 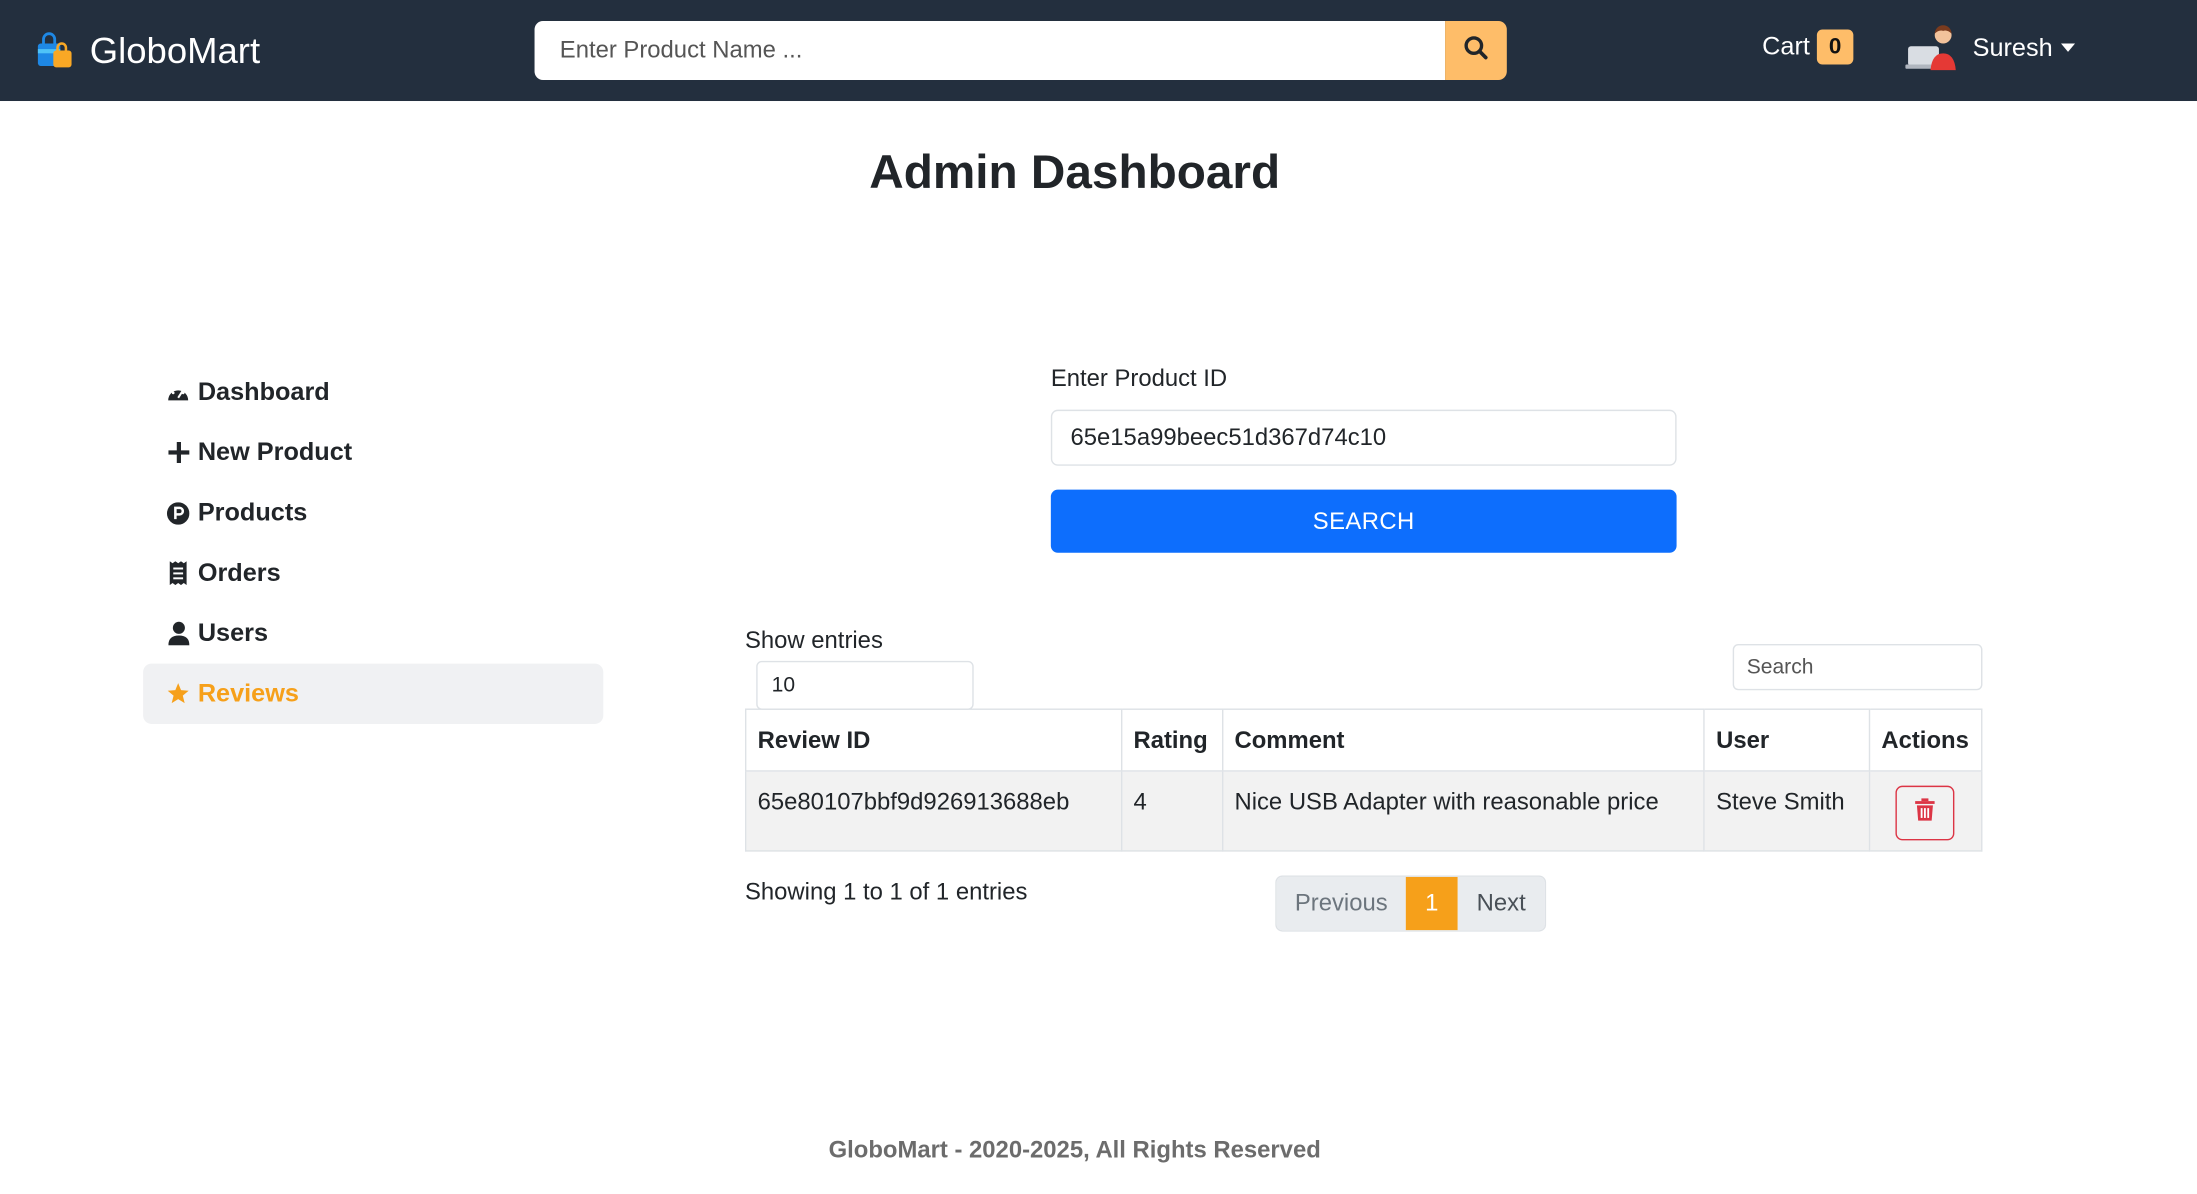 What do you see at coordinates (239, 572) in the screenshot?
I see `sidebar-item-label: Orders` at bounding box center [239, 572].